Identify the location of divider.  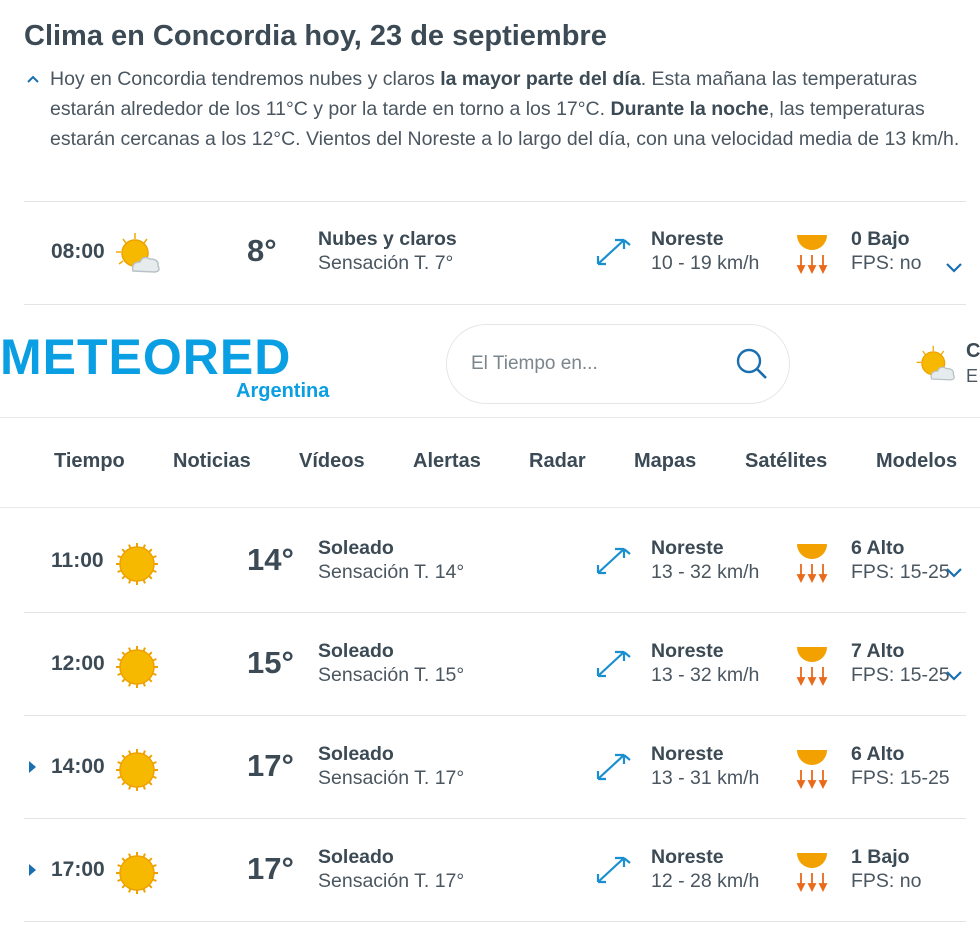
(495, 304).